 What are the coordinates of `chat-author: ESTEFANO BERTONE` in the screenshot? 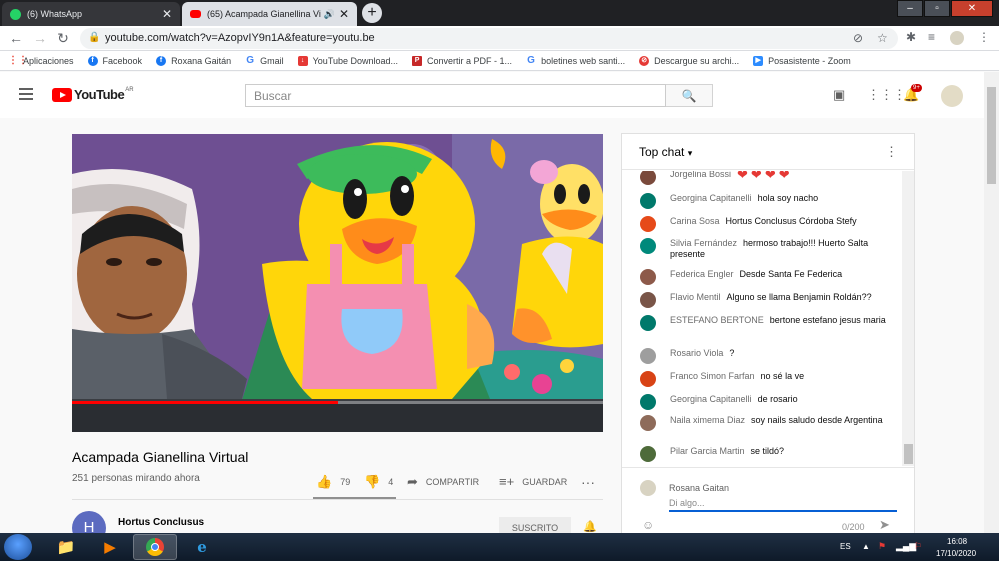 It's located at (717, 320).